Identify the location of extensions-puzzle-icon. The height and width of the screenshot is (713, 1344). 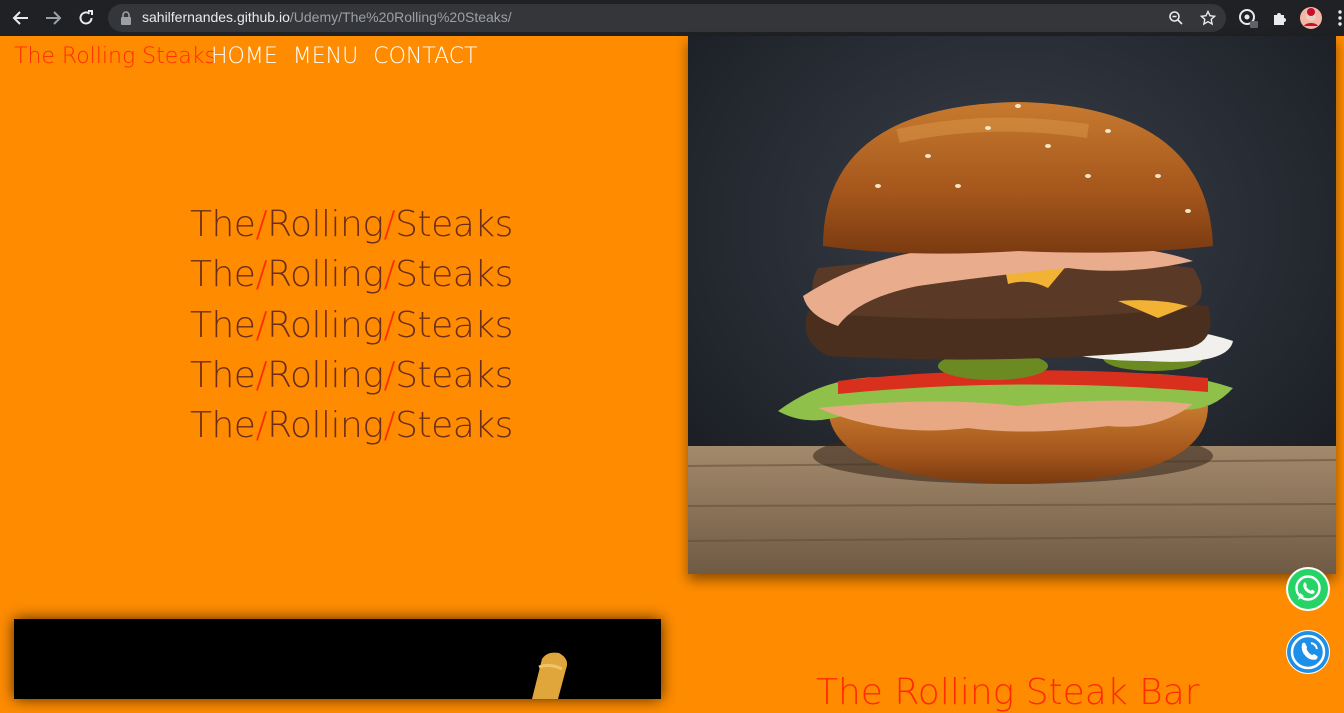
(1280, 18).